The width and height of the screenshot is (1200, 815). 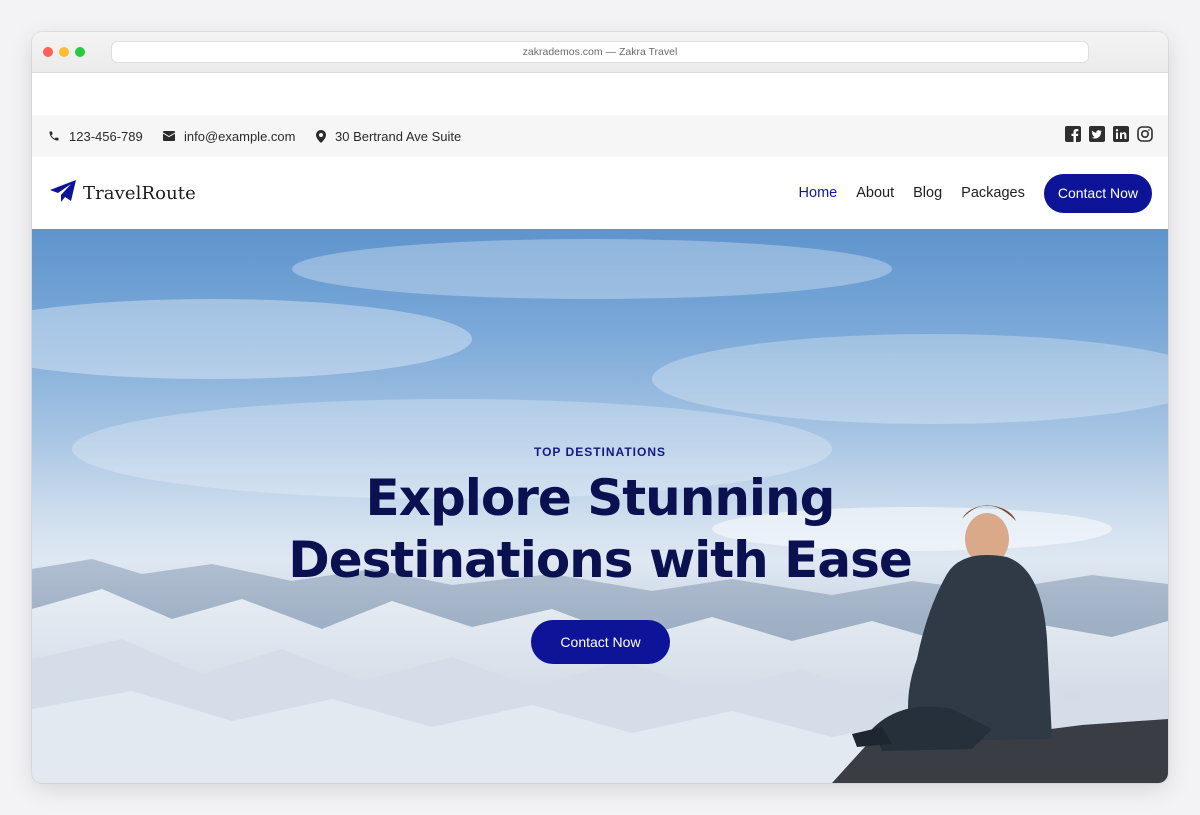 I want to click on header-contact-button: Contact Now, so click(x=1097, y=193).